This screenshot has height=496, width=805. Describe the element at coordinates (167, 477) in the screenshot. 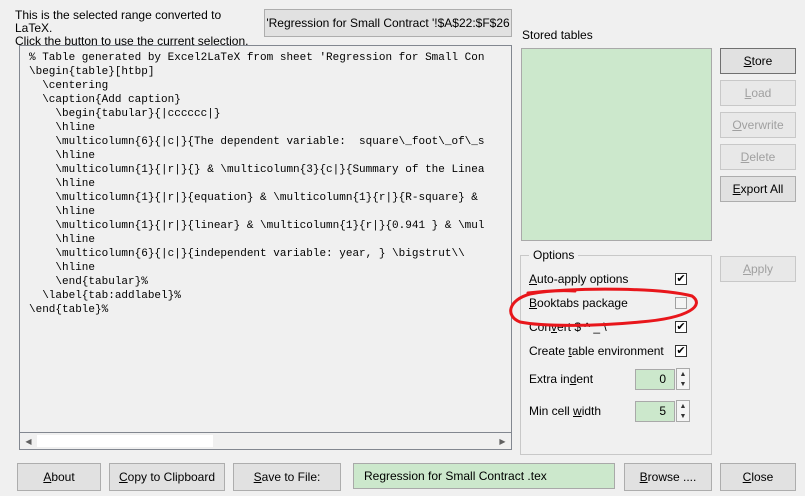

I see `copy-to-clipboard-button: Copy to Clipboard` at that location.